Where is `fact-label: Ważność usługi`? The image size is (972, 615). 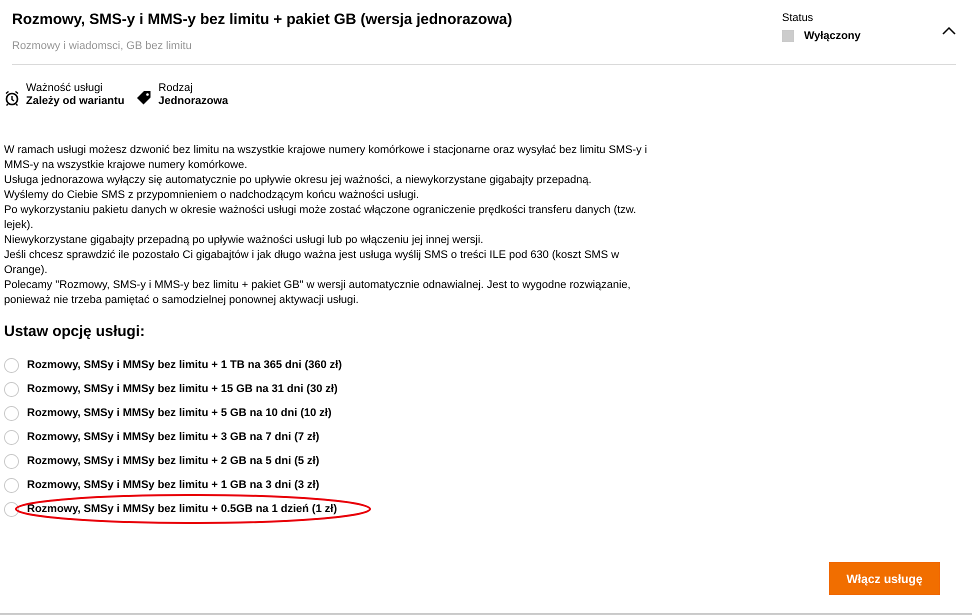
fact-label: Ważność usługi is located at coordinates (65, 88).